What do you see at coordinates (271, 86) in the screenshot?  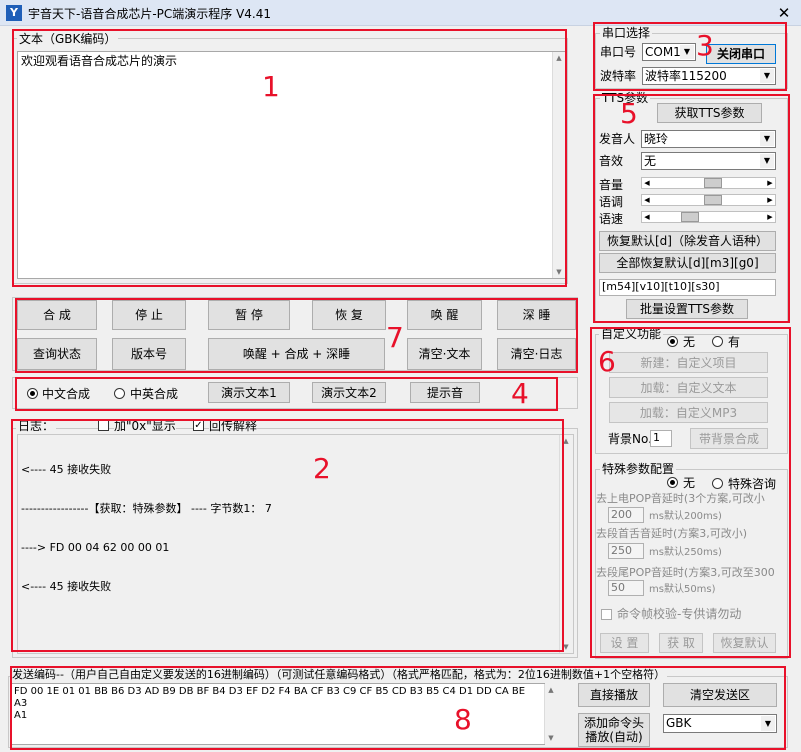 I see `annotation-number-1: 1` at bounding box center [271, 86].